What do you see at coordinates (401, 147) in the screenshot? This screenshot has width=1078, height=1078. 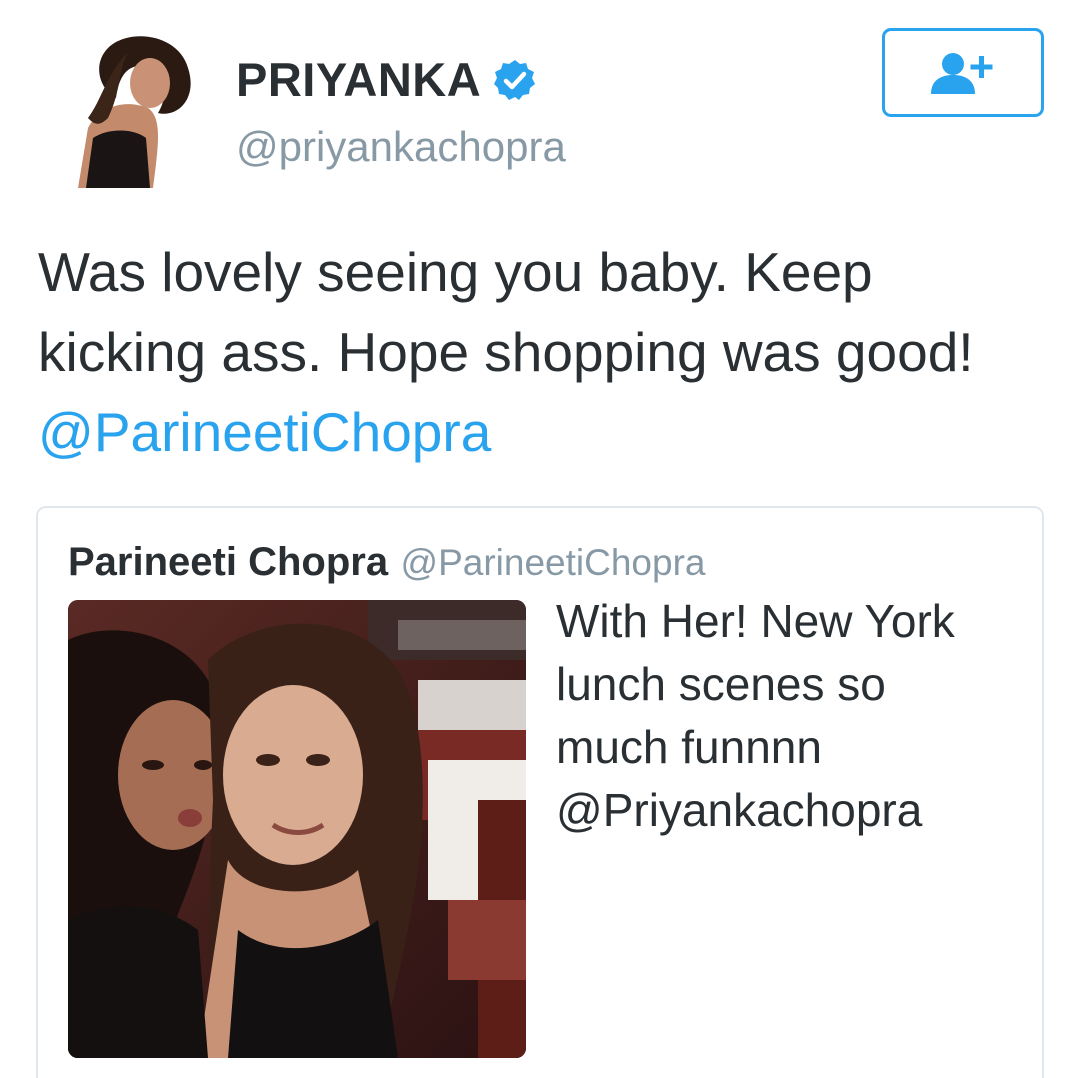 I see `author-handle: @priyankachopra` at bounding box center [401, 147].